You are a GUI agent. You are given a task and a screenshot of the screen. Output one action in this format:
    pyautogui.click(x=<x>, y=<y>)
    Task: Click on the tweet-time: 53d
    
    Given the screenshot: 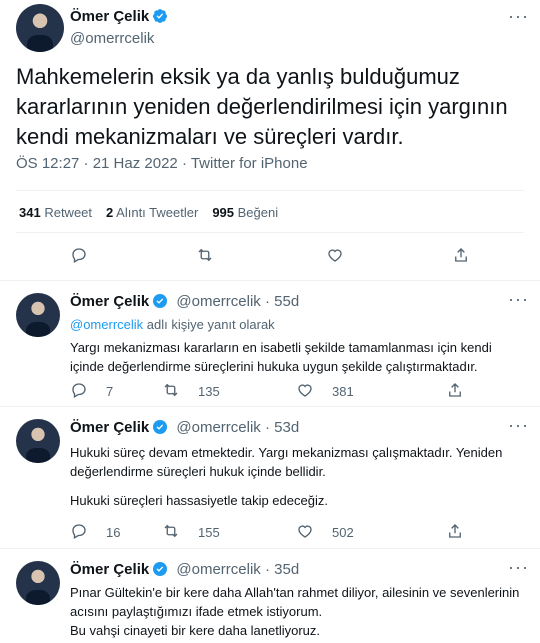 What is the action you would take?
    pyautogui.click(x=286, y=427)
    